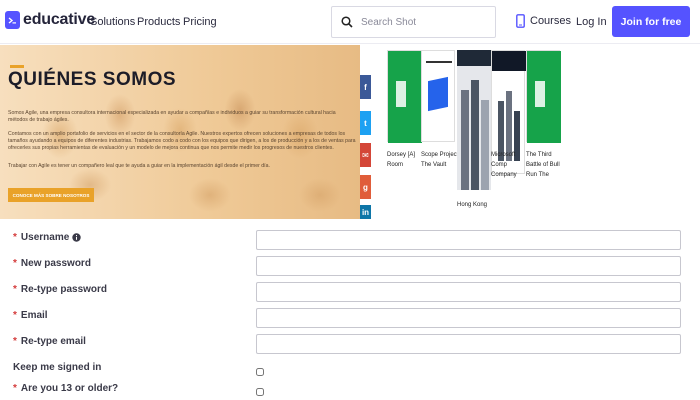 This screenshot has height=400, width=700. What do you see at coordinates (550, 21) in the screenshot?
I see `courses-label: Courses` at bounding box center [550, 21].